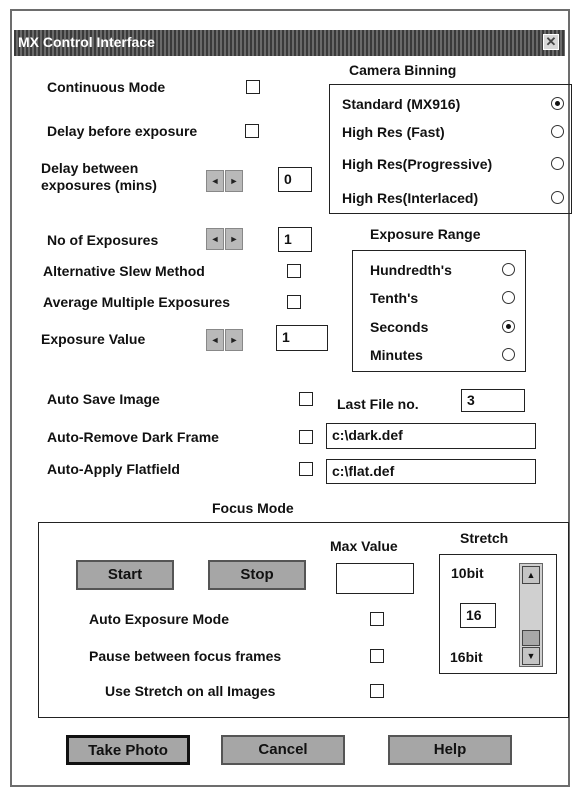 The height and width of the screenshot is (793, 577). I want to click on avg-multiple-label: Average Multiple Exposures, so click(136, 302).